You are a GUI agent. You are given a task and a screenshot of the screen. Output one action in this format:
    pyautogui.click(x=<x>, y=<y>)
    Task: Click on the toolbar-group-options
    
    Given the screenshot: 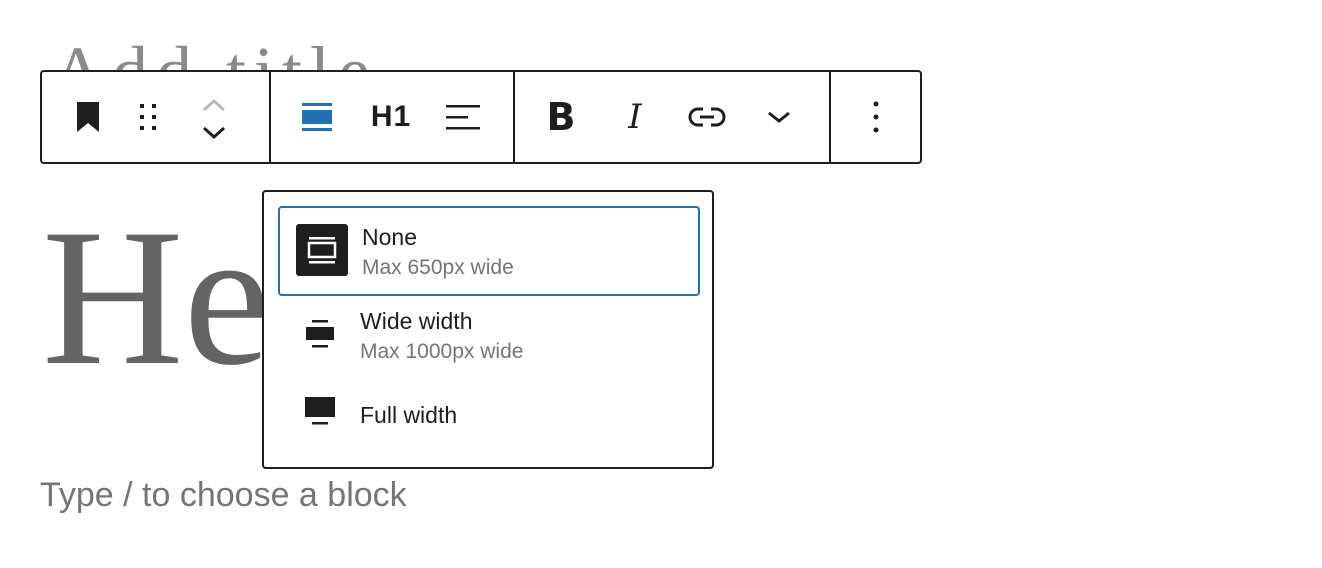 What is the action you would take?
    pyautogui.click(x=874, y=117)
    